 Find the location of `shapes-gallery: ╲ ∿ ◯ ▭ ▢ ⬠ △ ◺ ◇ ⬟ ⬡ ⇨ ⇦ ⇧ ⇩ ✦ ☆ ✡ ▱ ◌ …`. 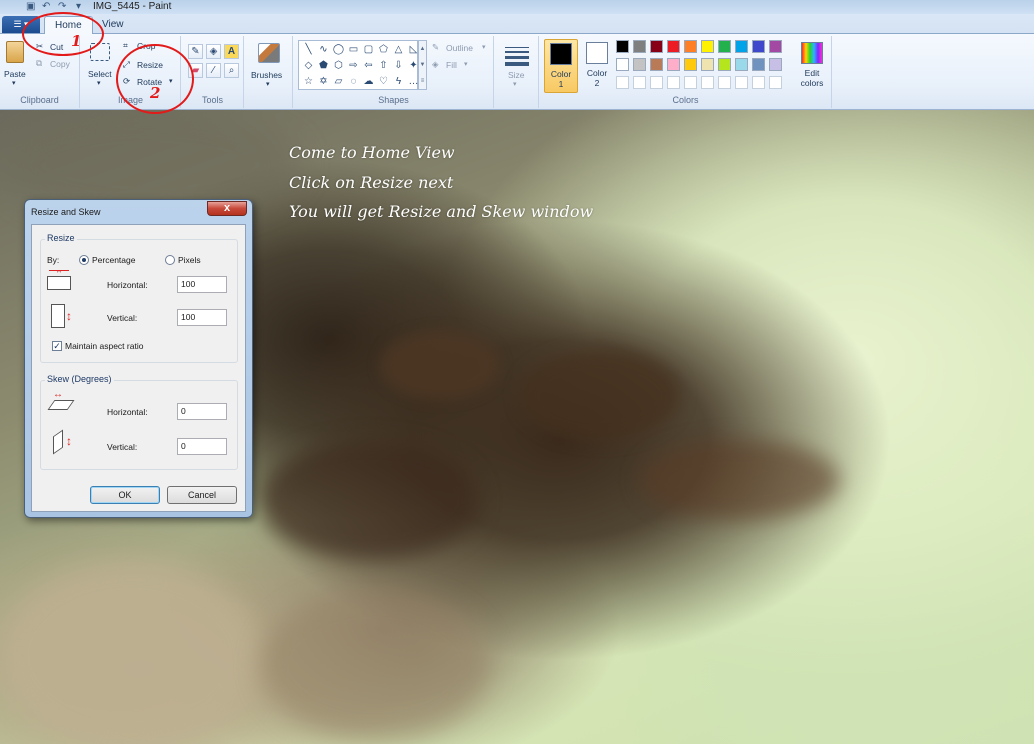

shapes-gallery: ╲ ∿ ◯ ▭ ▢ ⬠ △ ◺ ◇ ⬟ ⬡ ⇨ ⇦ ⇧ ⇩ ✦ ☆ ✡ ▱ ◌ … is located at coordinates (358, 65).